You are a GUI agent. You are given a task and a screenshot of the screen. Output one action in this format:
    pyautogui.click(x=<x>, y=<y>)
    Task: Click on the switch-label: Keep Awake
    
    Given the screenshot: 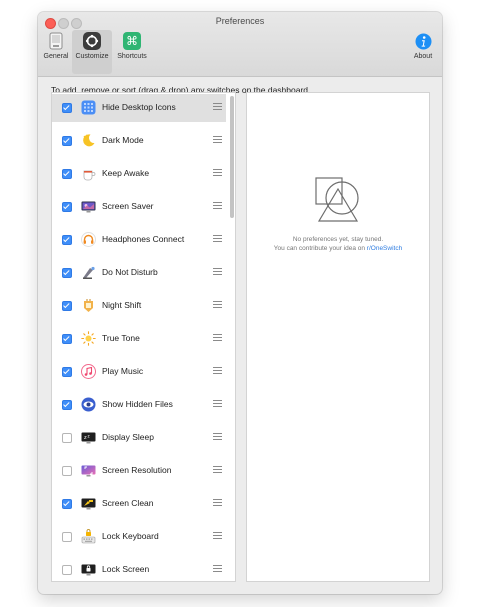 What is the action you would take?
    pyautogui.click(x=126, y=173)
    